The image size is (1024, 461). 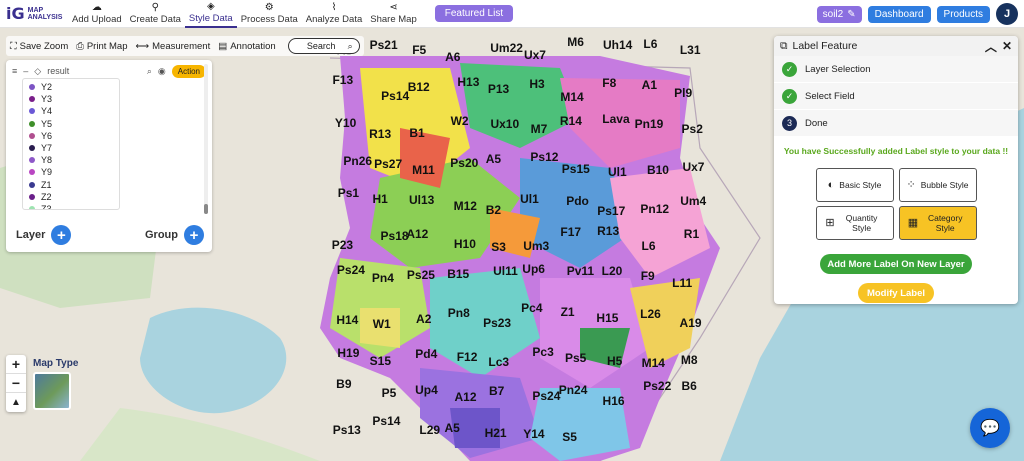 I want to click on nav-label: Add Upload, so click(x=97, y=19).